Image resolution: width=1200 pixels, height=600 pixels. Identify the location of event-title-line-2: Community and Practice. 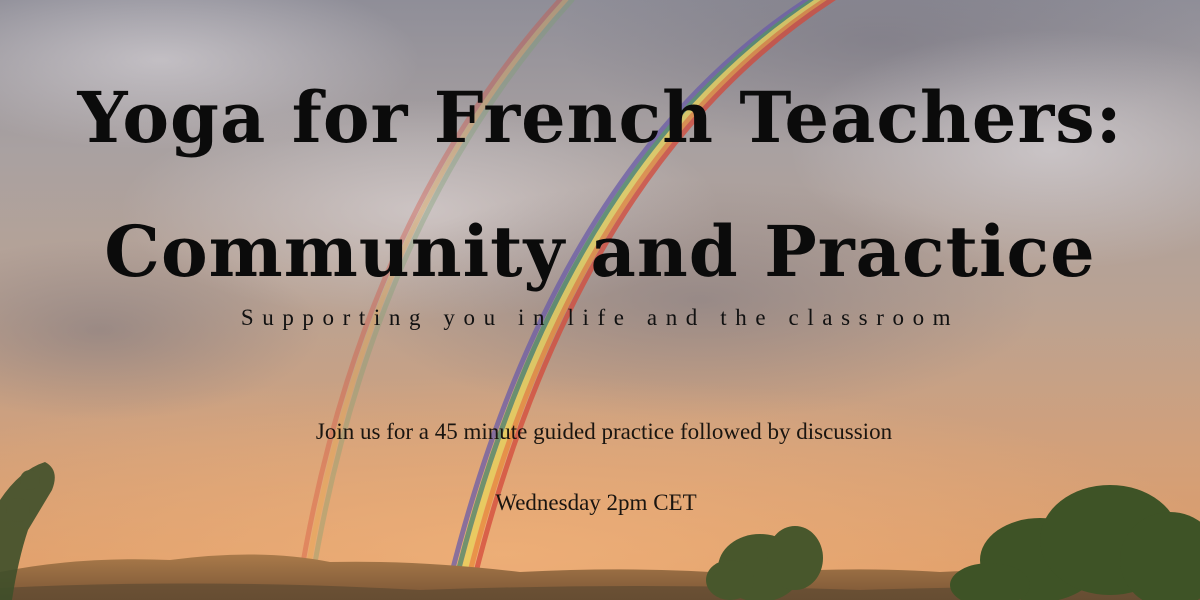
(600, 251).